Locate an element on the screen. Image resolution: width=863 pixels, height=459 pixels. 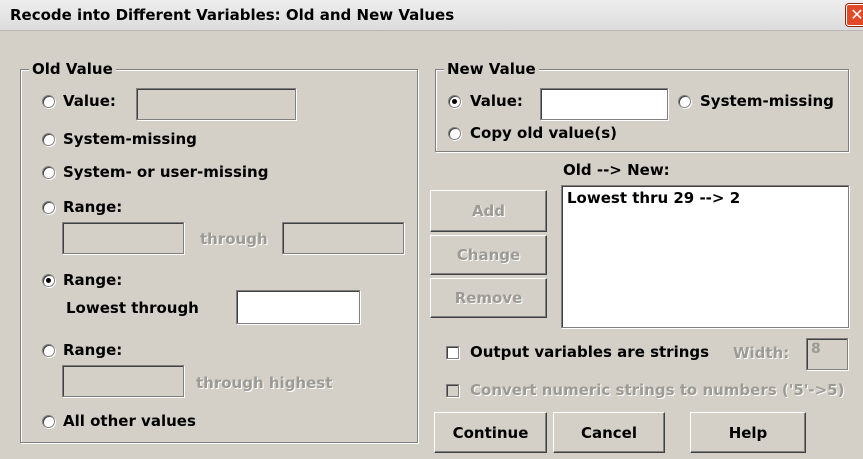
new-value-radio is located at coordinates (454, 101).